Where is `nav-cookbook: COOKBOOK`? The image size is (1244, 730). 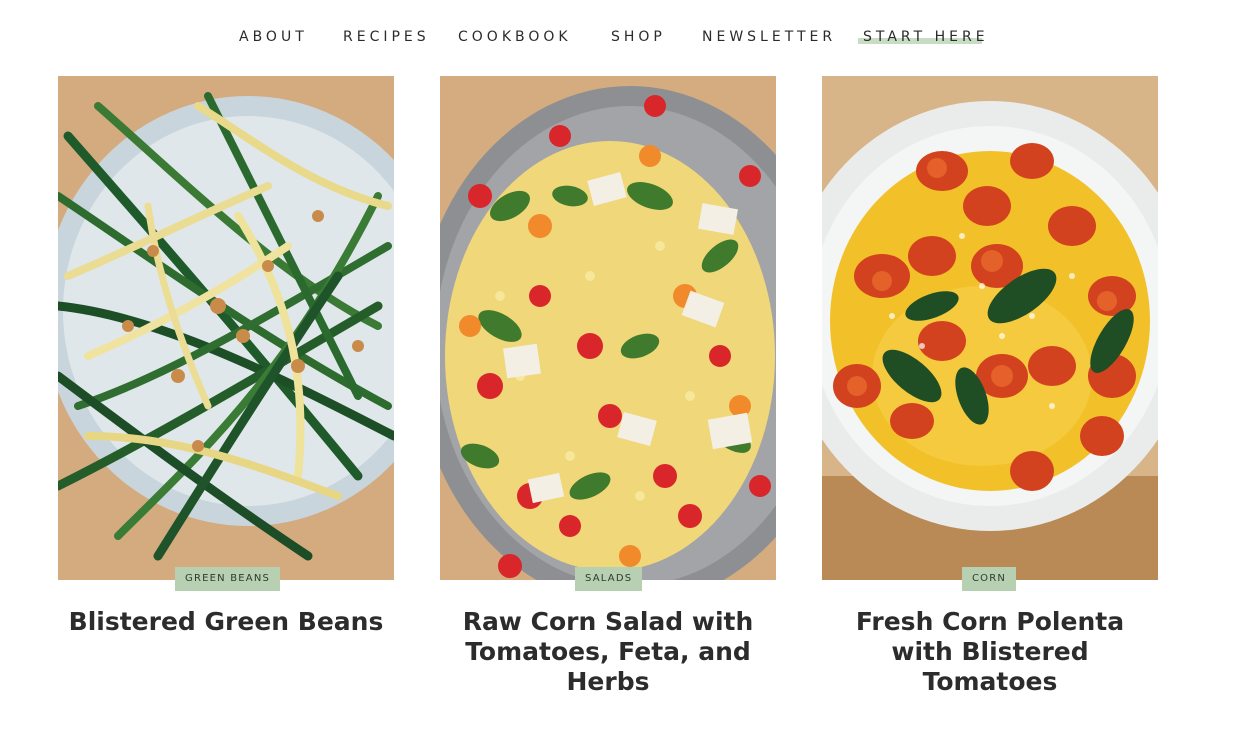 nav-cookbook: COOKBOOK is located at coordinates (515, 37).